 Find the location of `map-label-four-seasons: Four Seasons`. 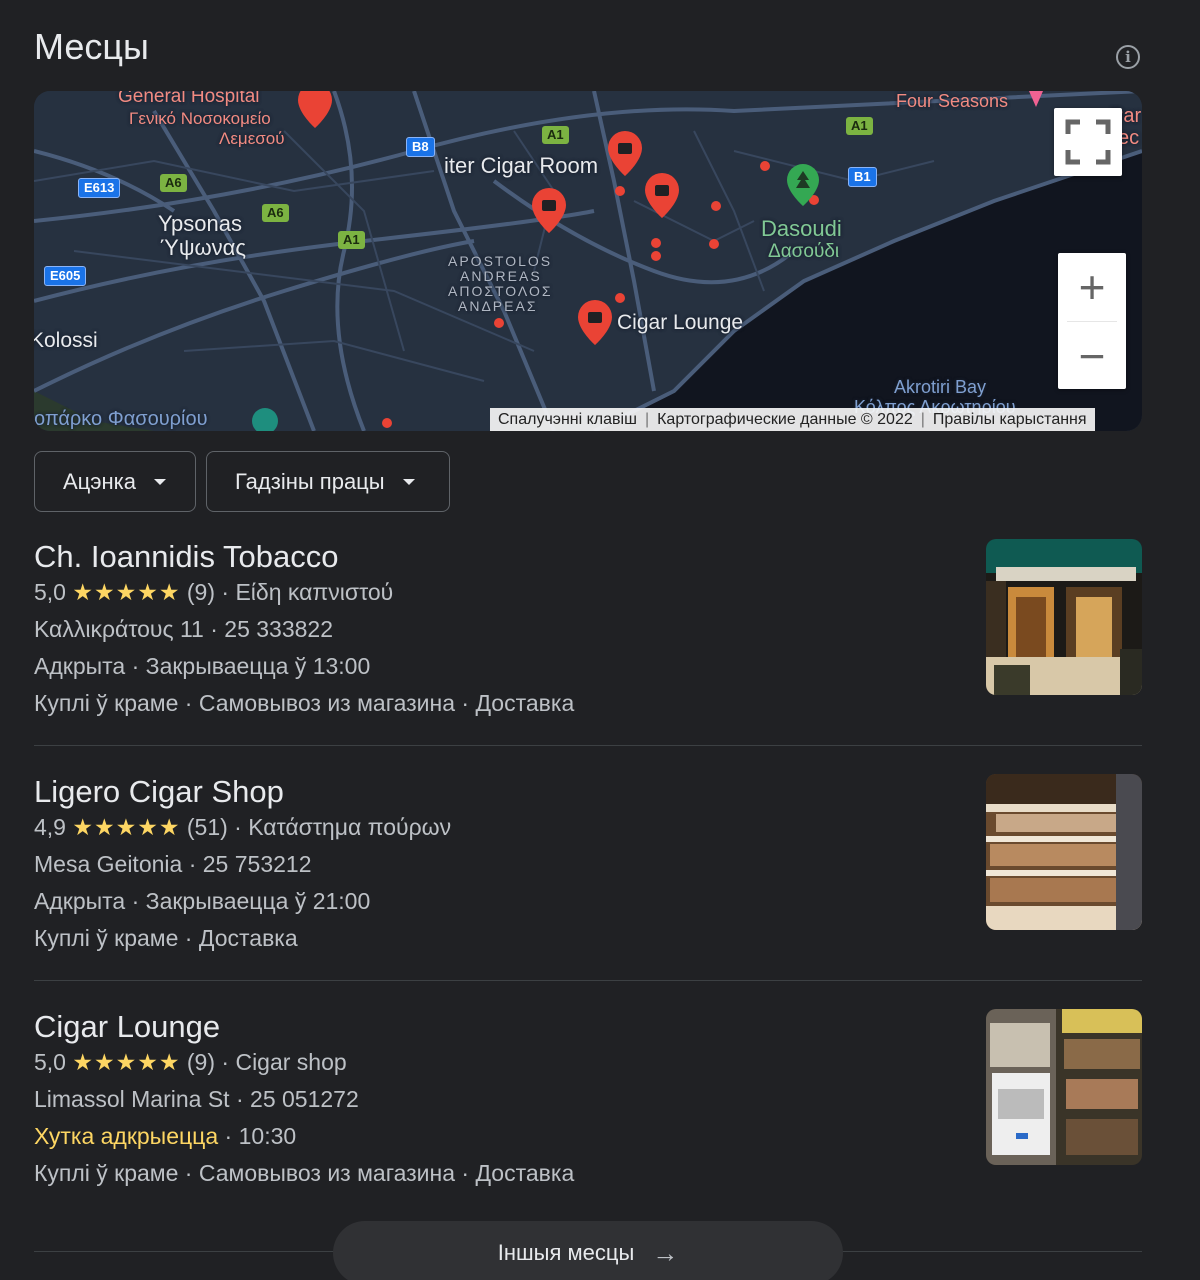

map-label-four-seasons: Four Seasons is located at coordinates (952, 101).